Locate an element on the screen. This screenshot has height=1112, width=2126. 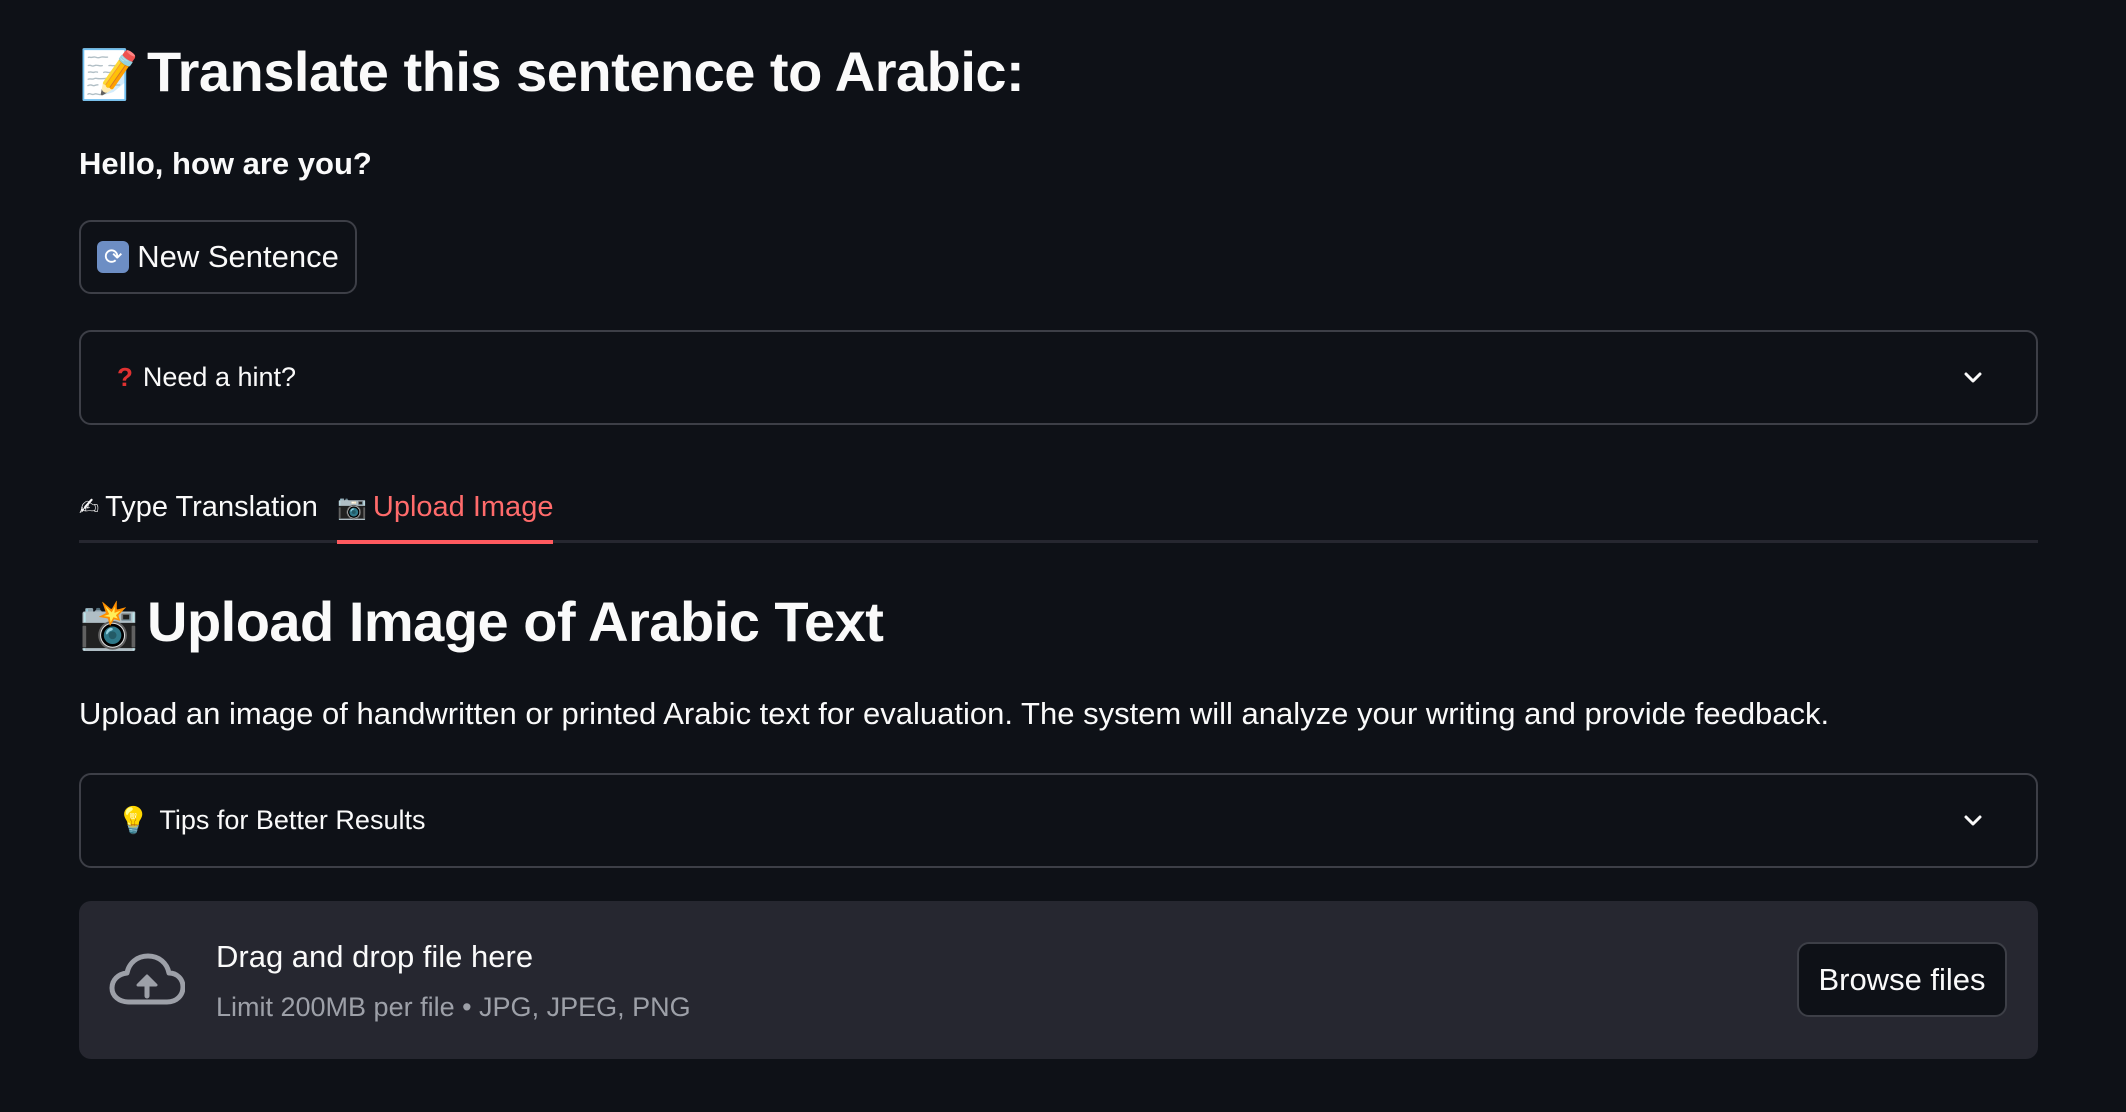
dropzone-title: Drag and drop file here is located at coordinates (375, 956).